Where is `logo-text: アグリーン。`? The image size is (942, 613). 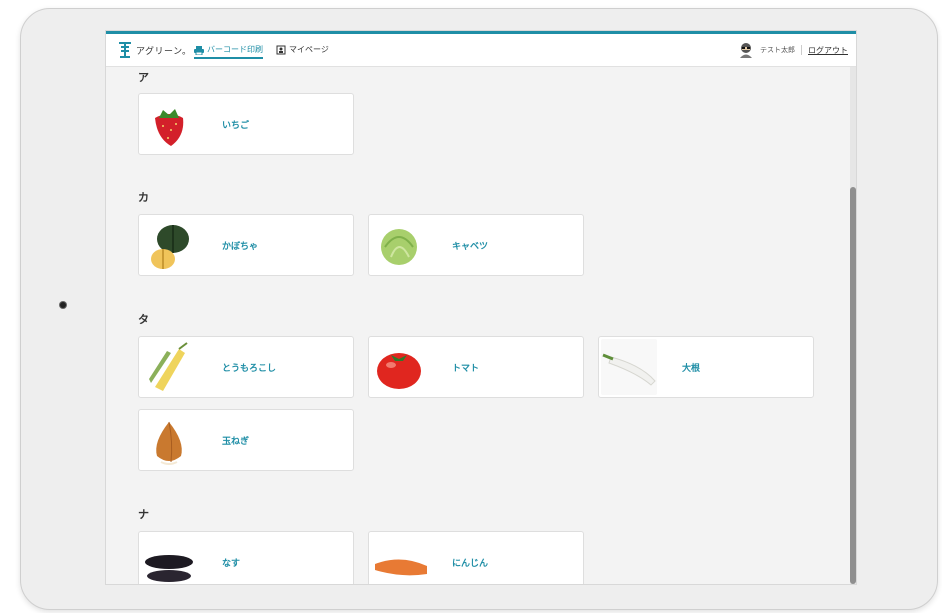
logo-text: アグリーン。 is located at coordinates (164, 51).